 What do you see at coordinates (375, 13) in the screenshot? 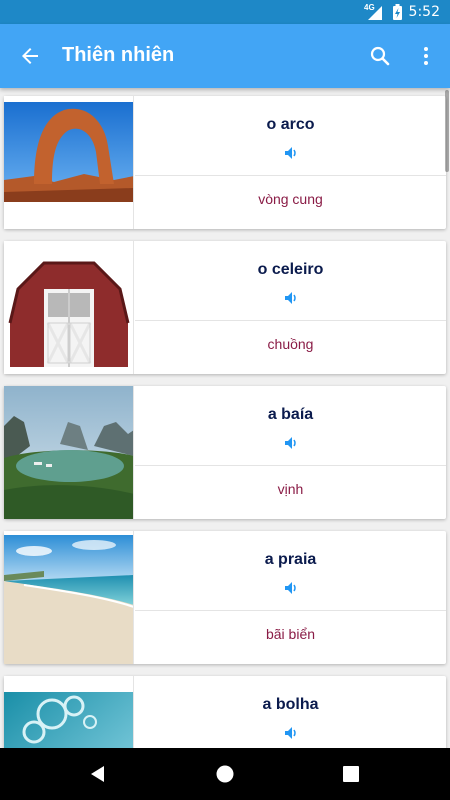
I see `signal-icon` at bounding box center [375, 13].